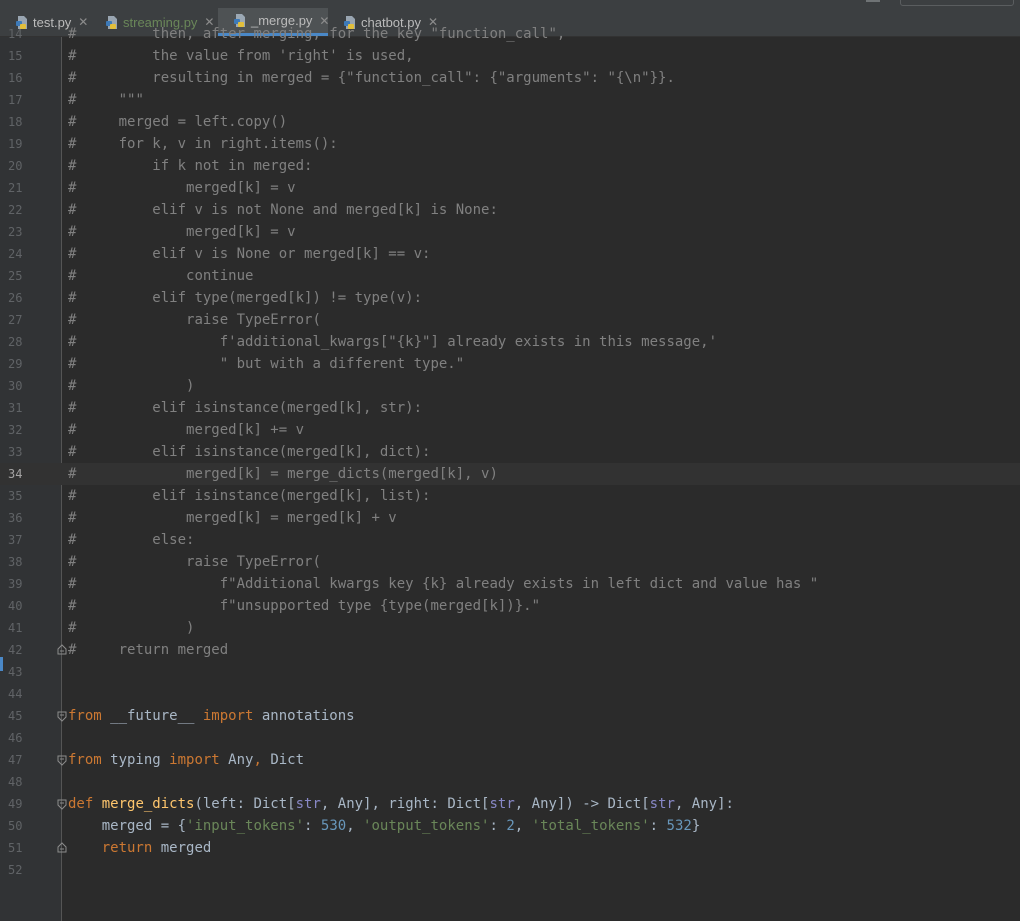 The width and height of the screenshot is (1020, 921). I want to click on code-line: 37 # else:, so click(510, 540).